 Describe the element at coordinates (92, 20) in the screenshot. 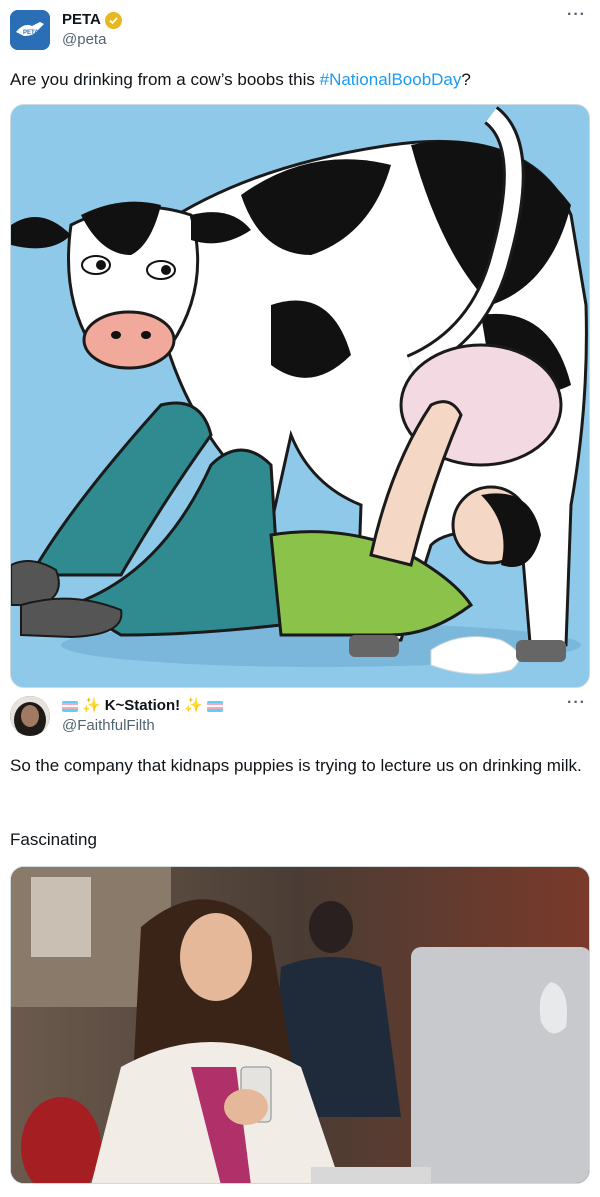

I see `display-name-peta: PETA` at that location.